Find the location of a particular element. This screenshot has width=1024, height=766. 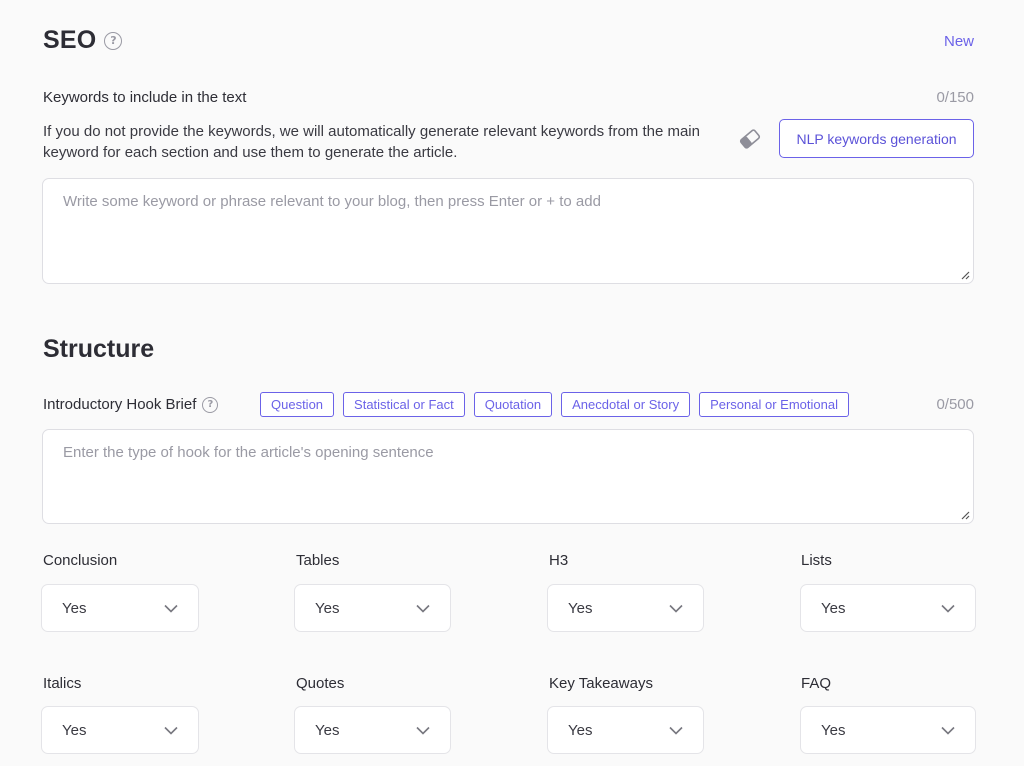

seo-title: SEO is located at coordinates (70, 40).